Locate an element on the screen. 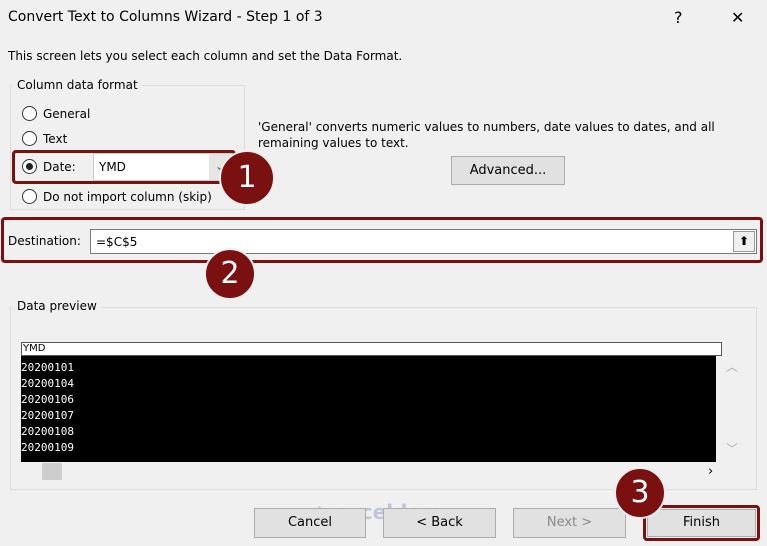  label-text: Text is located at coordinates (55, 139).